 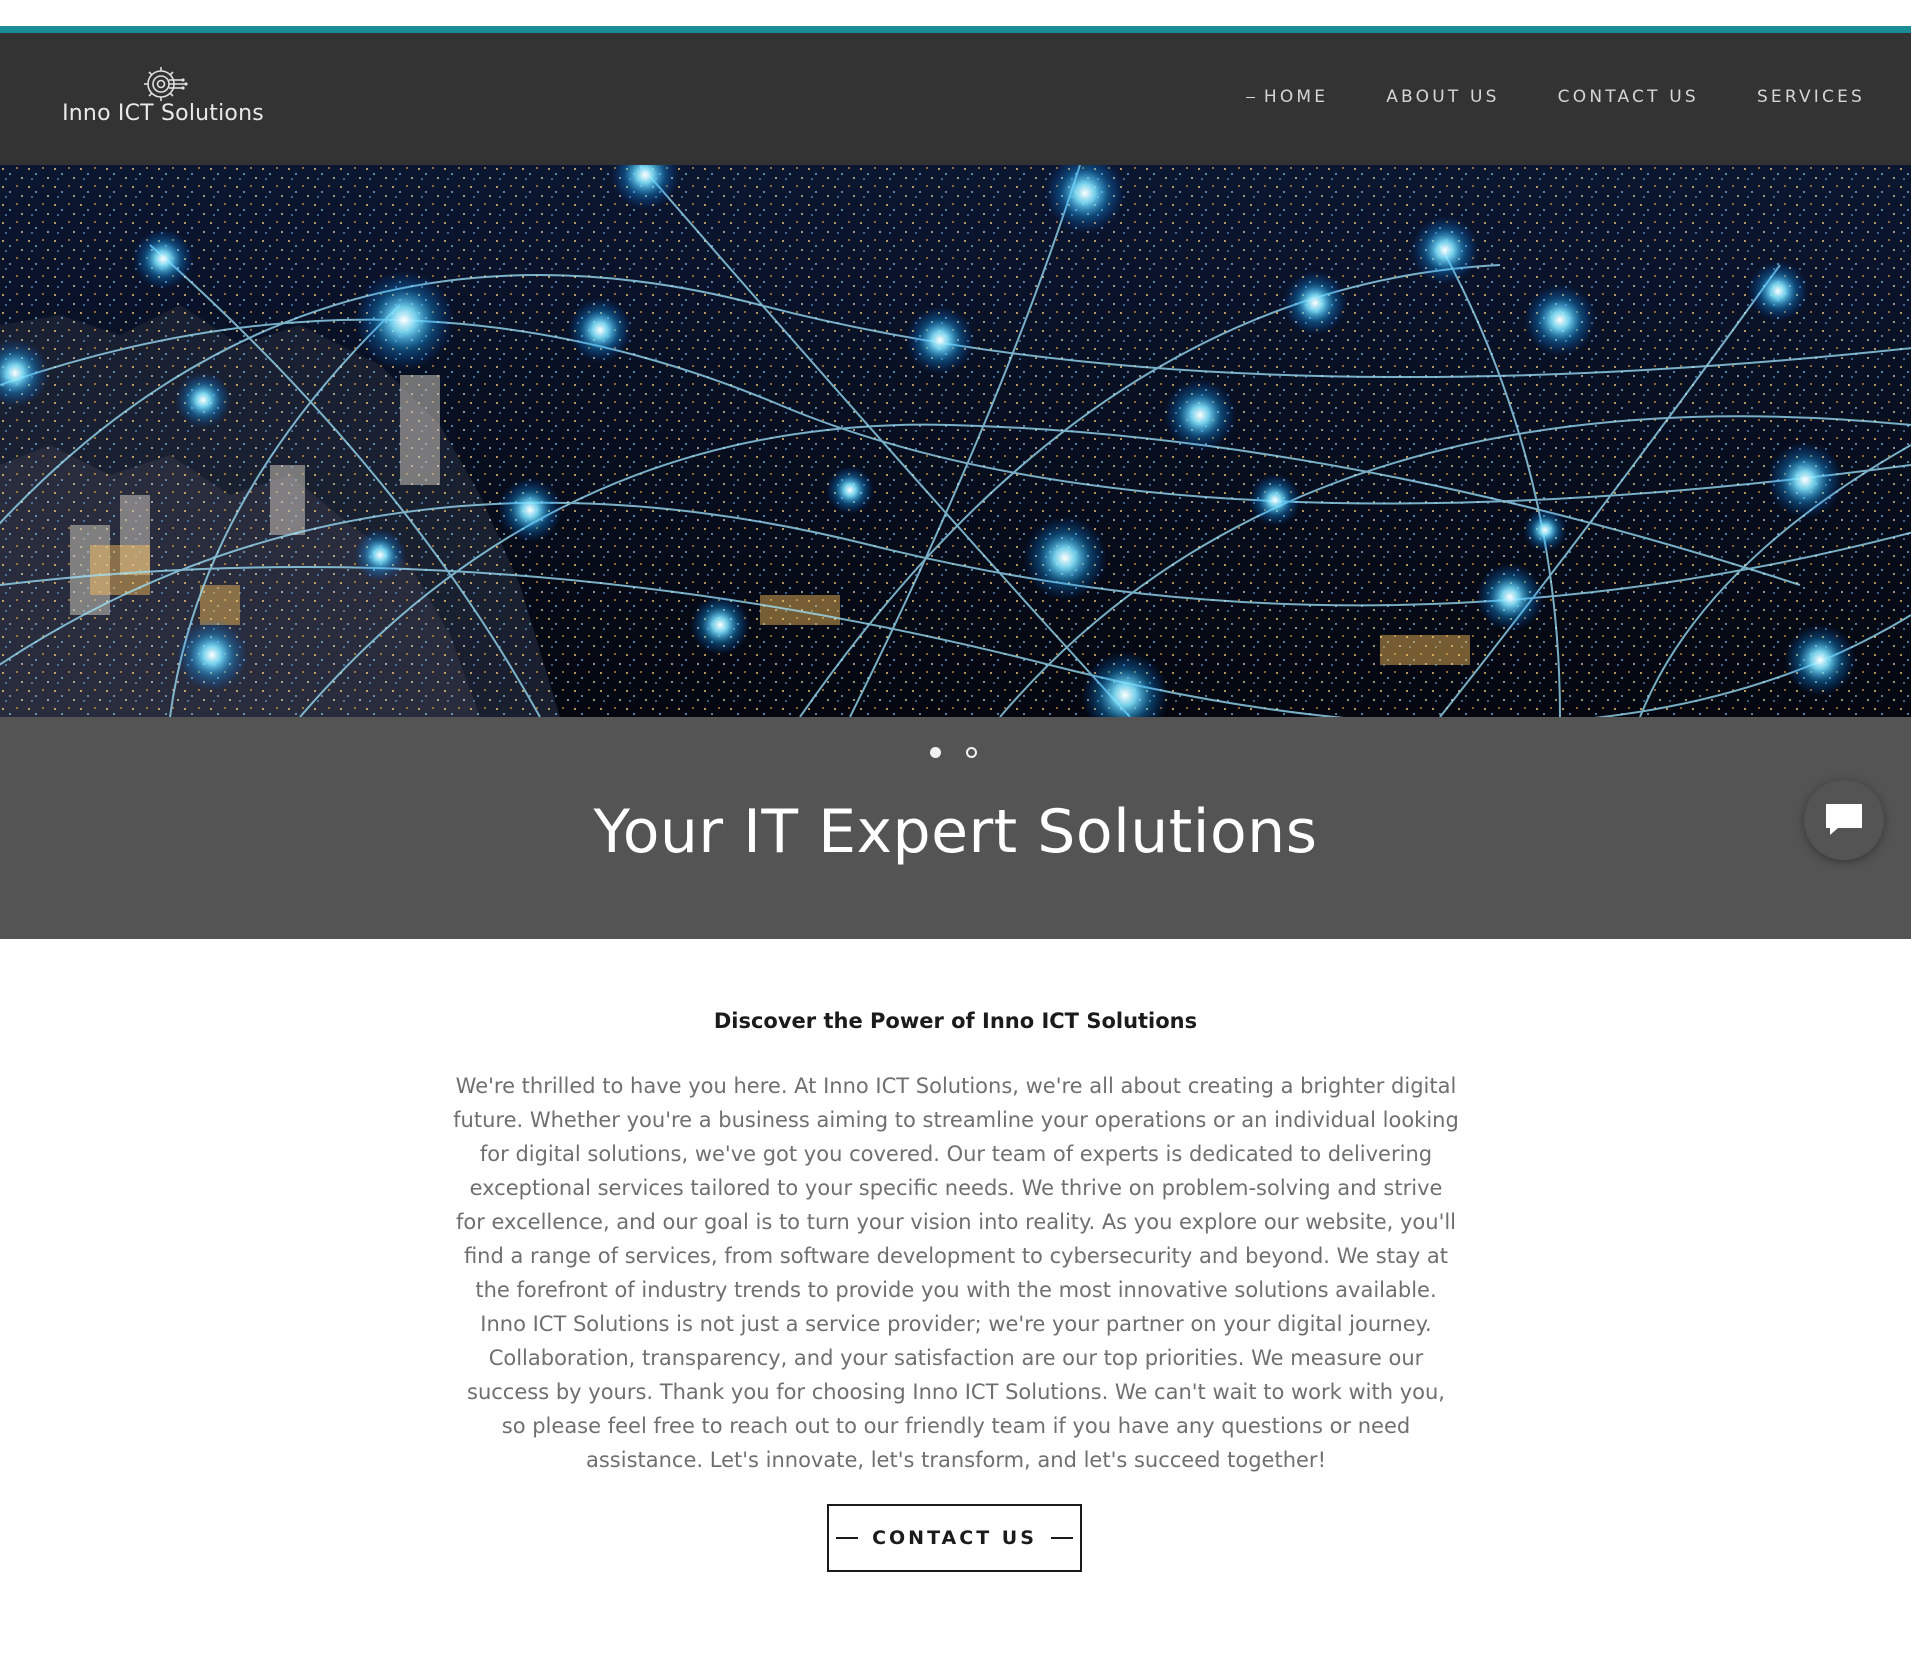 I want to click on accent-line, so click(x=955, y=29).